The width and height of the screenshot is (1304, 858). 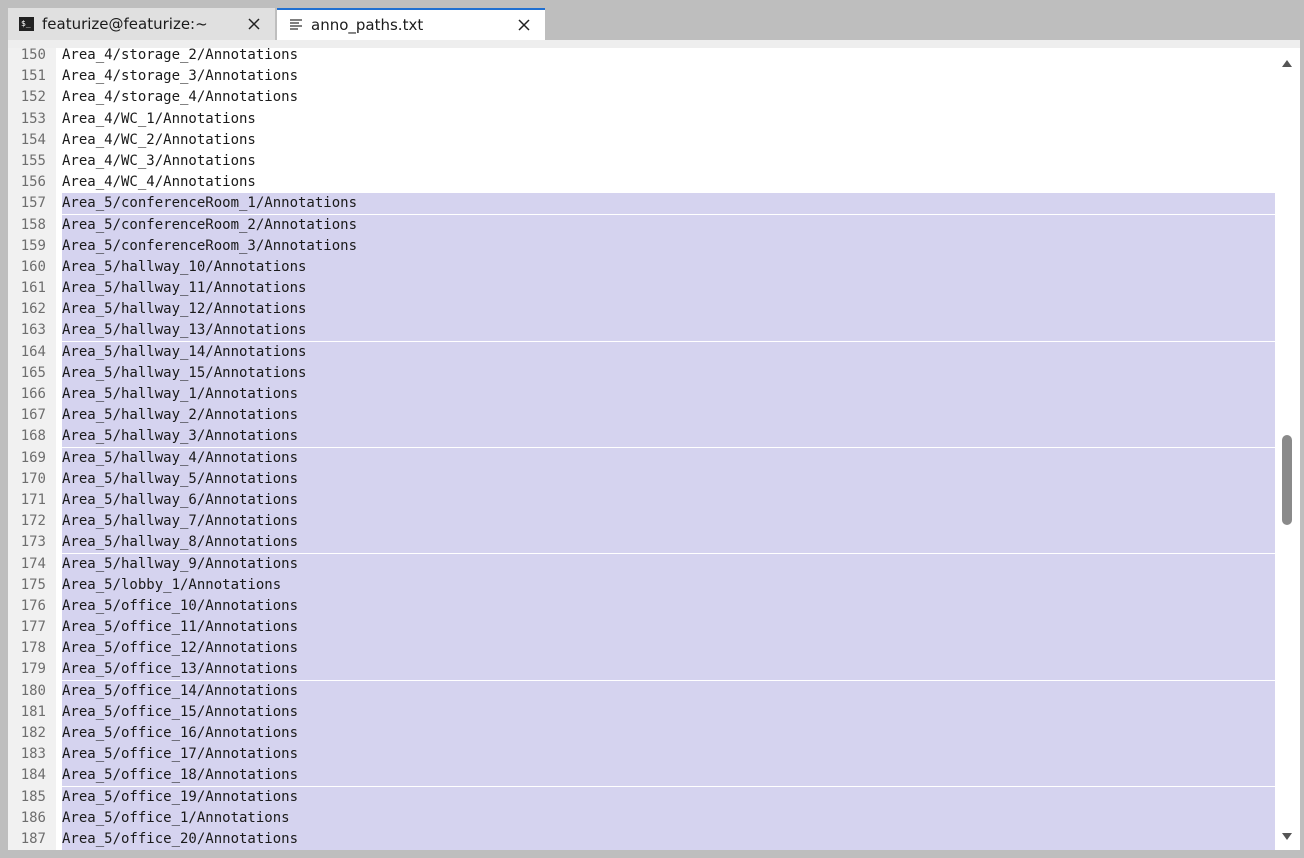 What do you see at coordinates (668, 204) in the screenshot?
I see `line-text: Area_5/conferenceRoom_1/Annotations` at bounding box center [668, 204].